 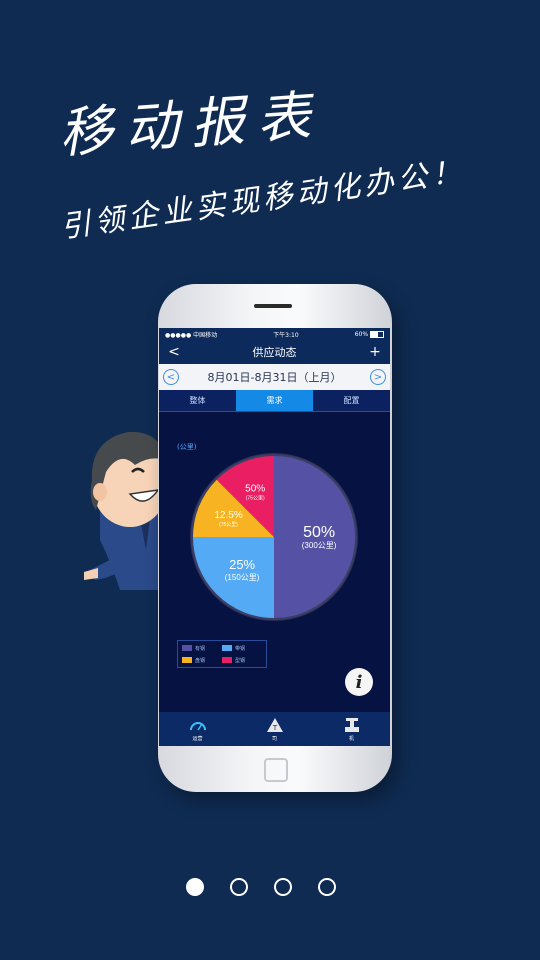 I want to click on battery-percent: 60%, so click(x=361, y=334).